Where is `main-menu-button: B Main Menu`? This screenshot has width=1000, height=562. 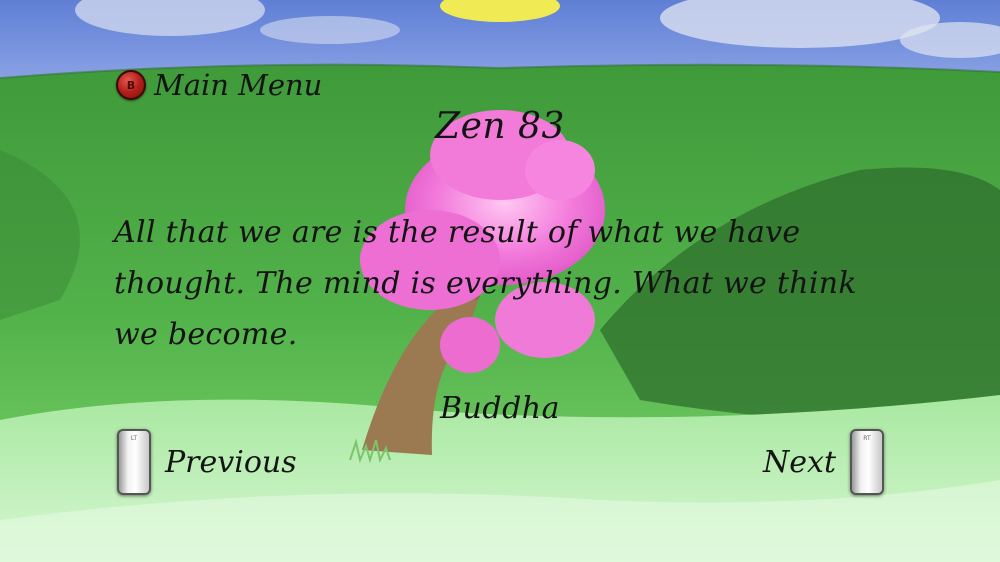 main-menu-button: B Main Menu is located at coordinates (219, 85).